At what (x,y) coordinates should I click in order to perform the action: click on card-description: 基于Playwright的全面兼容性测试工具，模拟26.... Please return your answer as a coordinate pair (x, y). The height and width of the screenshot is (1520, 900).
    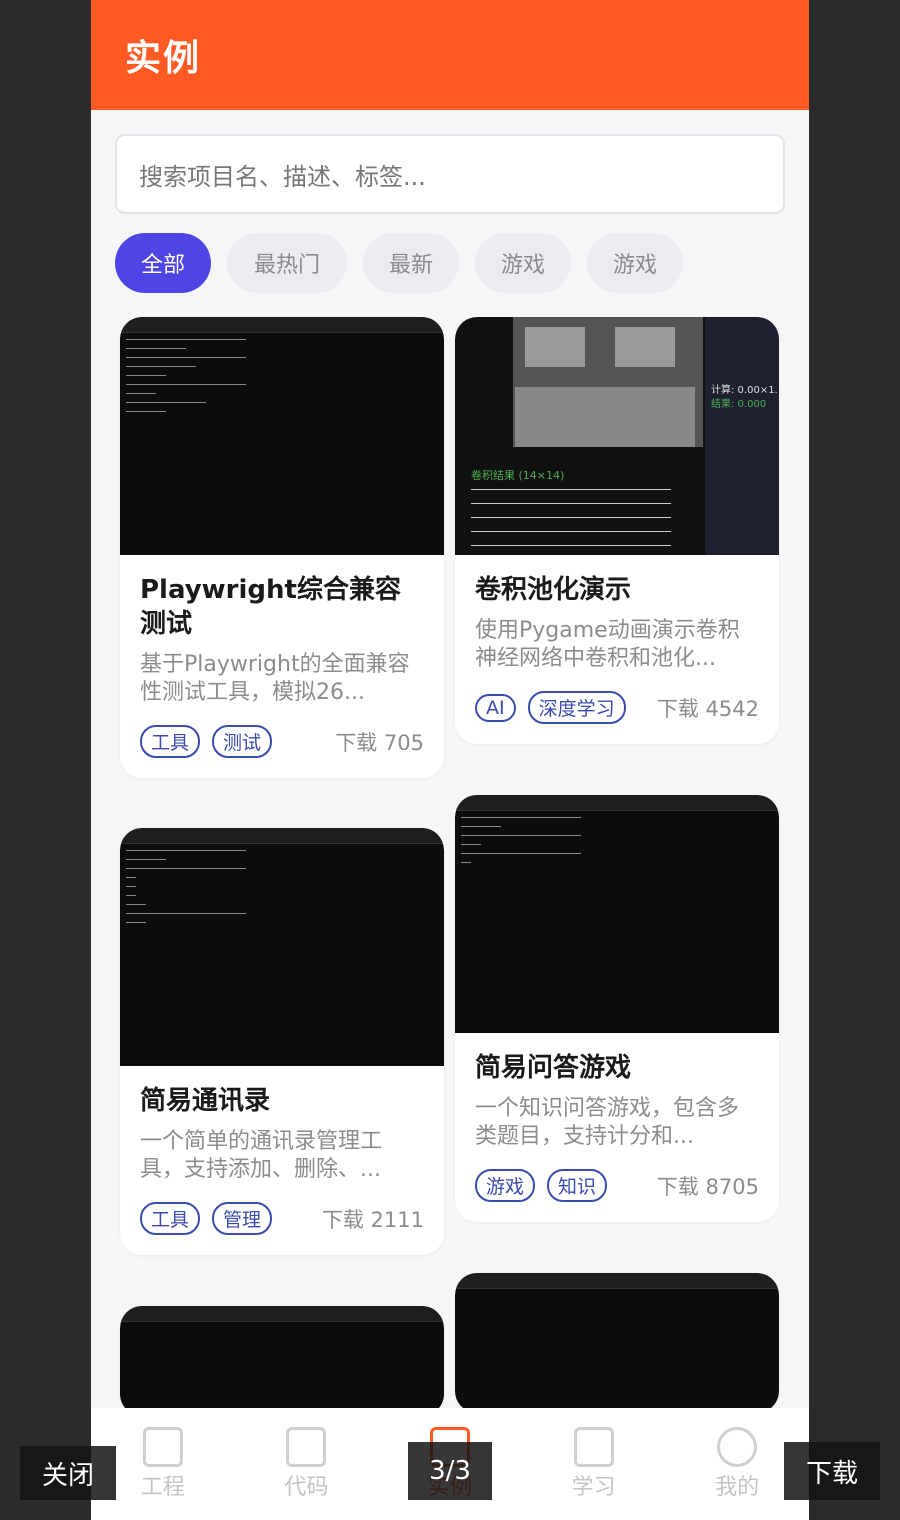
    Looking at the image, I should click on (275, 678).